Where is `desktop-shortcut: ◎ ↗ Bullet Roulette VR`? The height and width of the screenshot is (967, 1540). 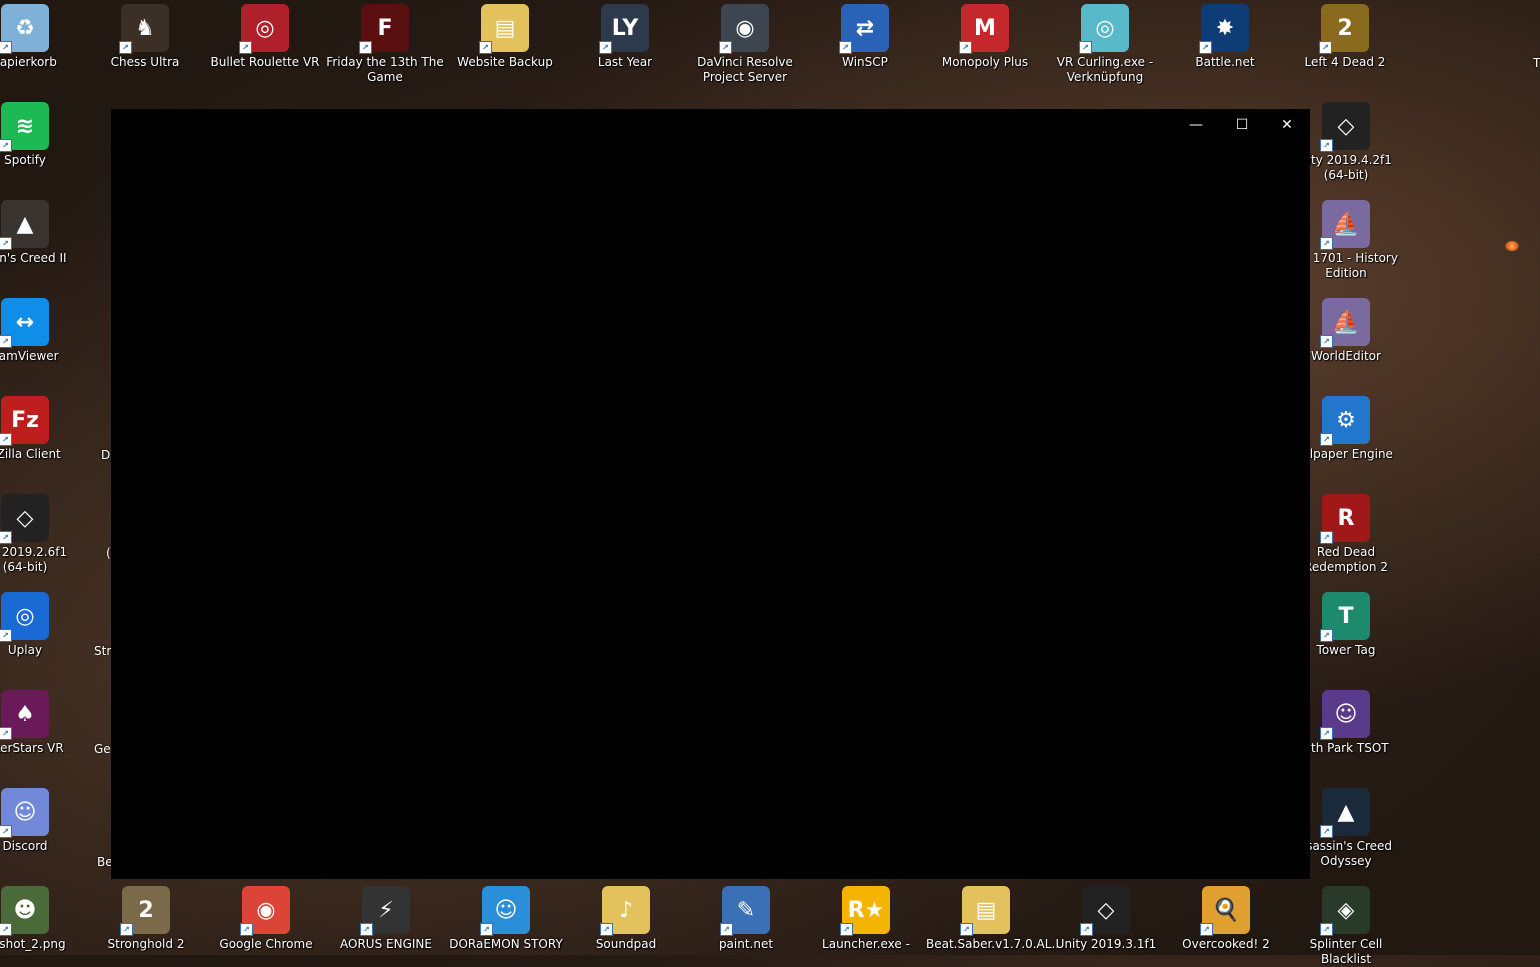
desktop-shortcut: ◎ ↗ Bullet Roulette VR is located at coordinates (265, 35).